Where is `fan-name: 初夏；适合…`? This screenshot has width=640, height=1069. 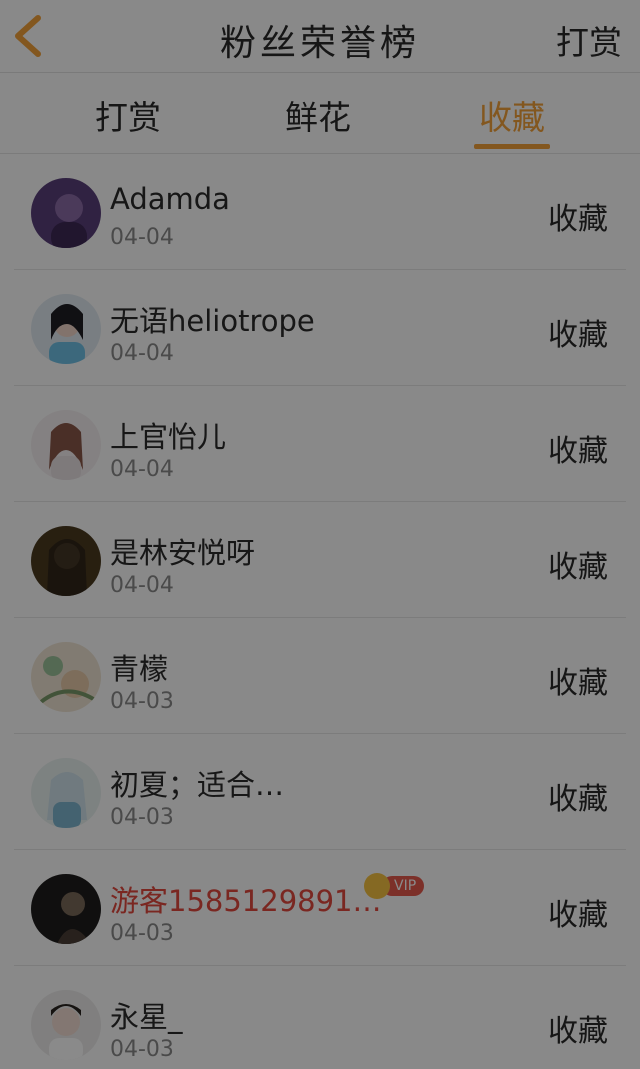 fan-name: 初夏；适合… is located at coordinates (197, 785).